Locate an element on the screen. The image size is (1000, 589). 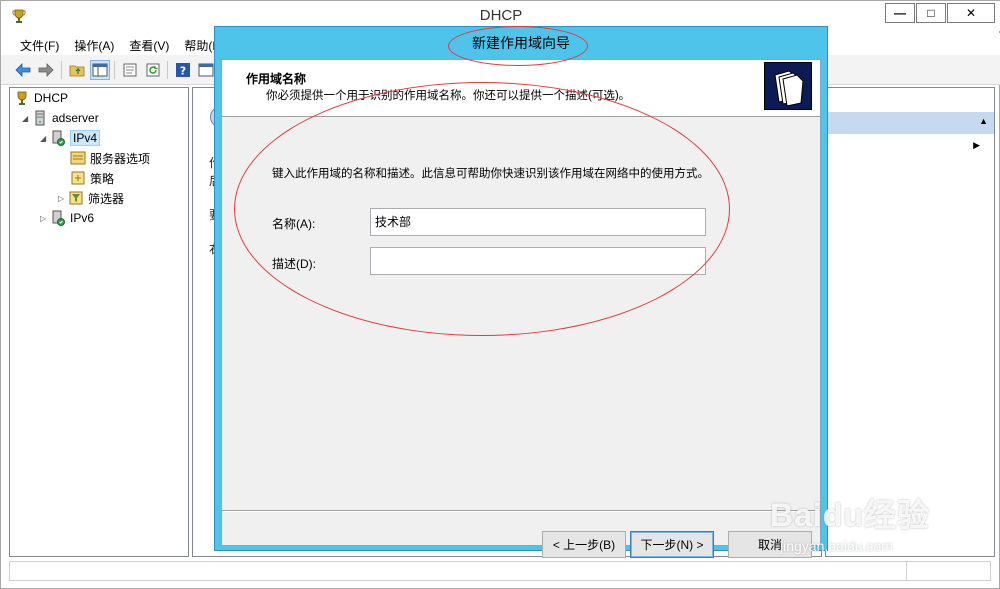
name-label: 名称(A): is located at coordinates (294, 224).